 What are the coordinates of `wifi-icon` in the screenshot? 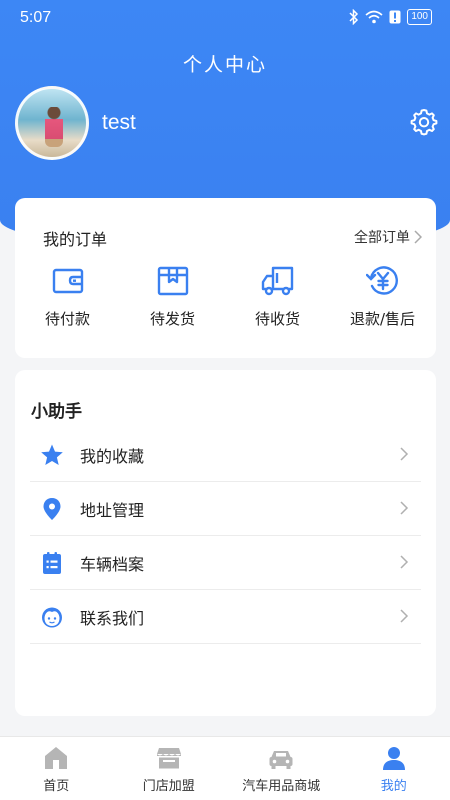 It's located at (374, 17).